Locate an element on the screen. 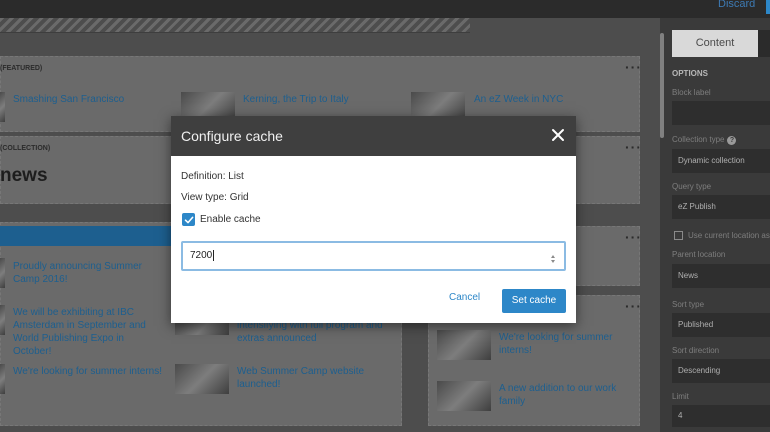 The image size is (770, 432). enable-cache-checkbox is located at coordinates (188, 219).